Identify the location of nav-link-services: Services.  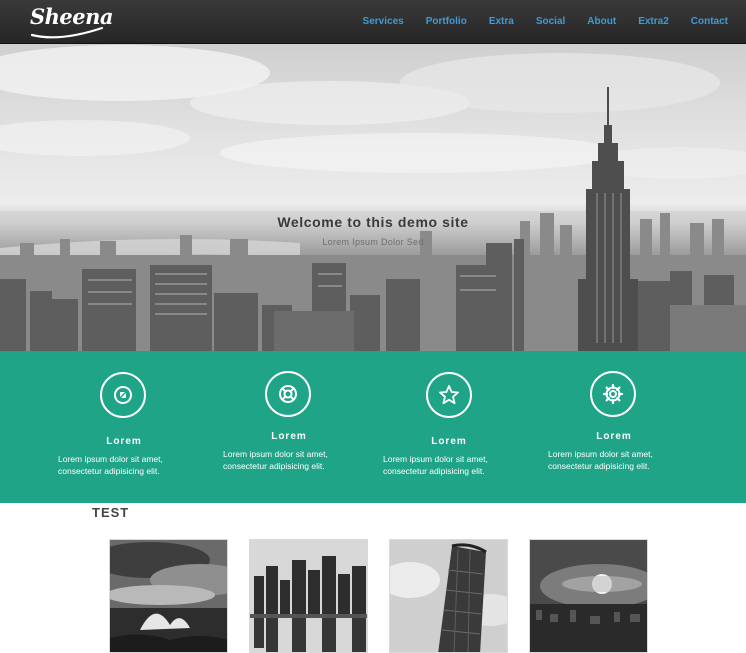
(383, 21).